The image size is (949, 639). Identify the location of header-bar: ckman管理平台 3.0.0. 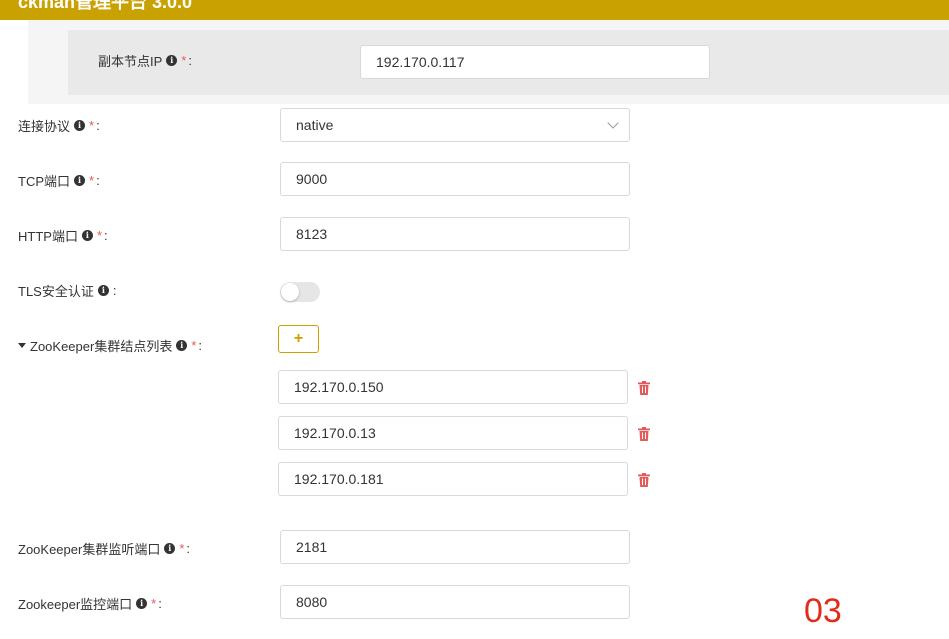
(474, 10).